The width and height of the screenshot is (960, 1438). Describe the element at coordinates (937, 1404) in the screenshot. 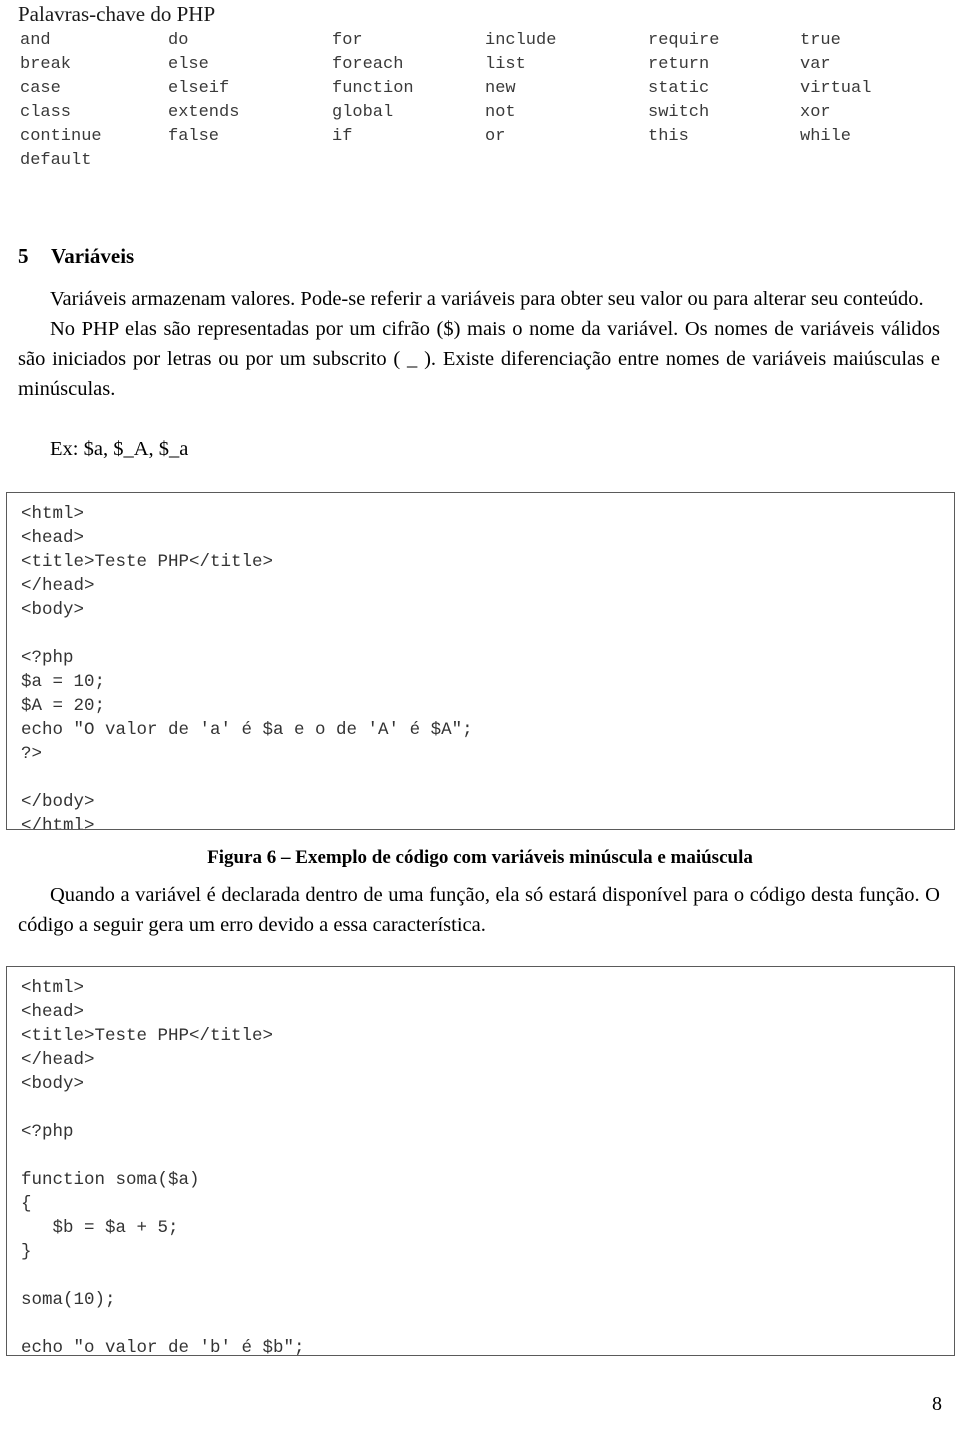

I see `page-number: 8` at that location.